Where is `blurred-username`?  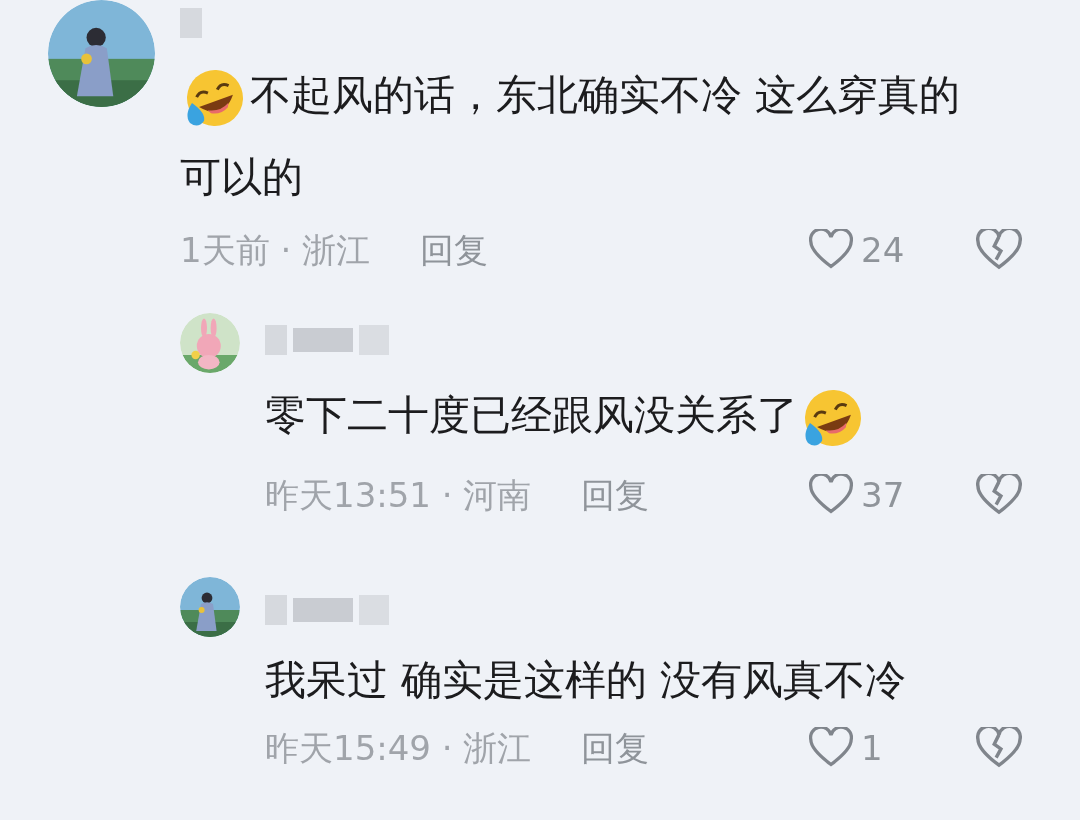
blurred-username is located at coordinates (191, 23).